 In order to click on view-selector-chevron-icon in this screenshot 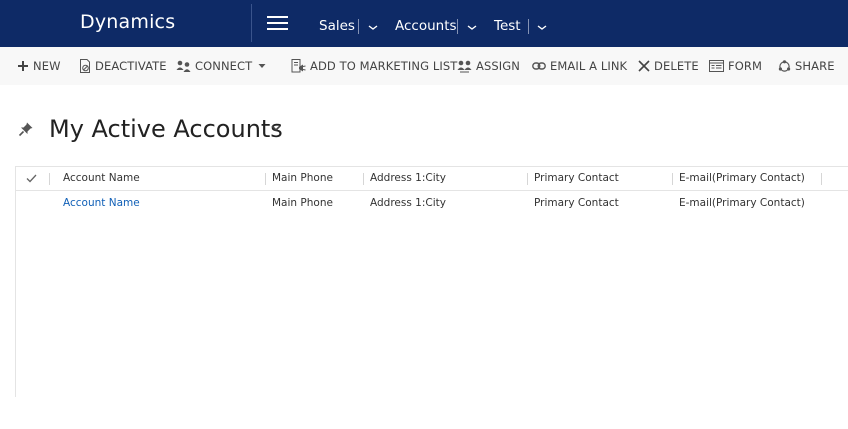, I will do `click(276, 128)`.